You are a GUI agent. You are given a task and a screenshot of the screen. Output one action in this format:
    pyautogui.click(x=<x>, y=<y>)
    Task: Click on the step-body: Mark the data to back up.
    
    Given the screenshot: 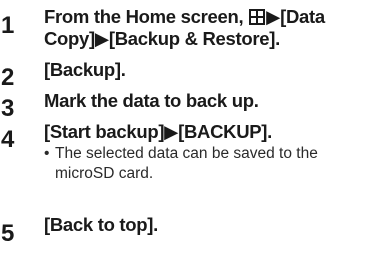 What is the action you would take?
    pyautogui.click(x=206, y=101)
    